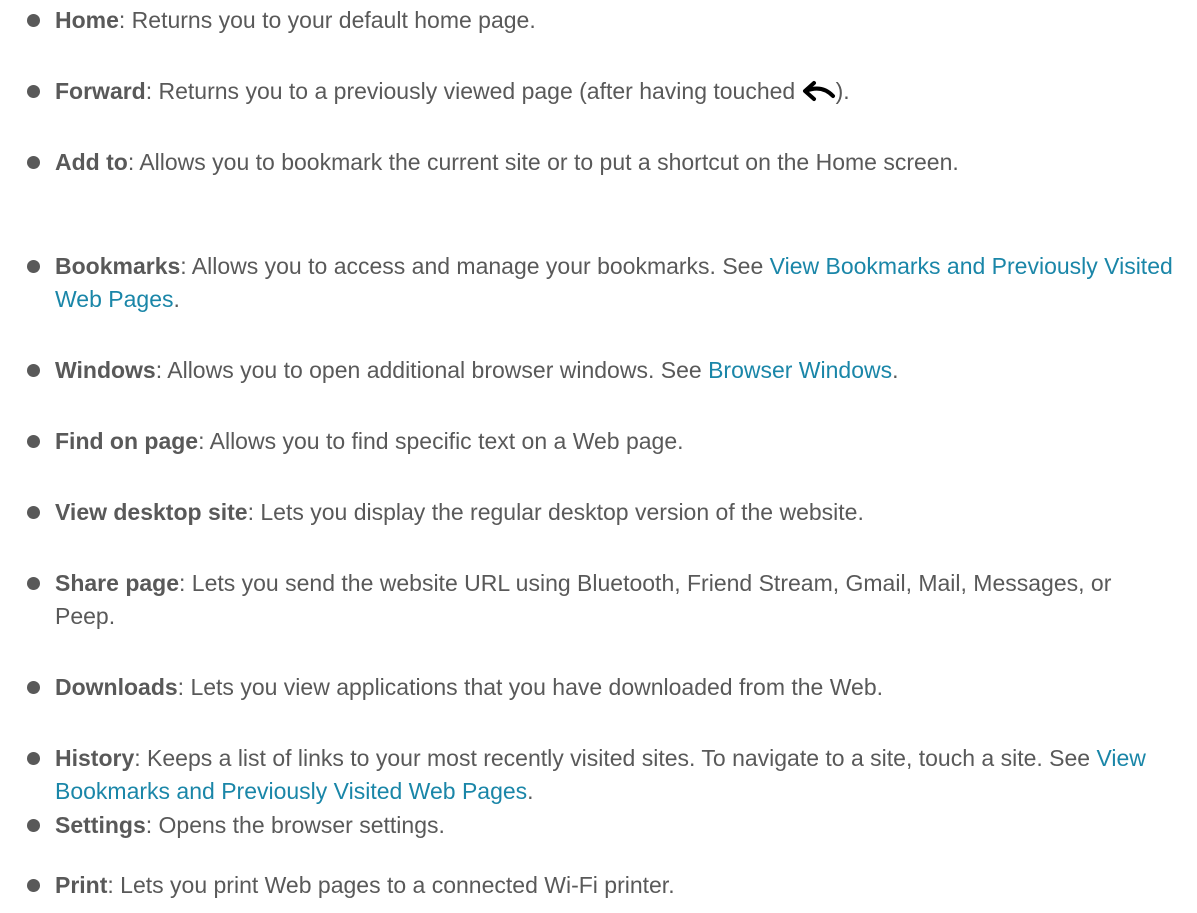 This screenshot has height=913, width=1197. What do you see at coordinates (615, 825) in the screenshot?
I see `list-item-text: Settings: Opens the browser settings.` at bounding box center [615, 825].